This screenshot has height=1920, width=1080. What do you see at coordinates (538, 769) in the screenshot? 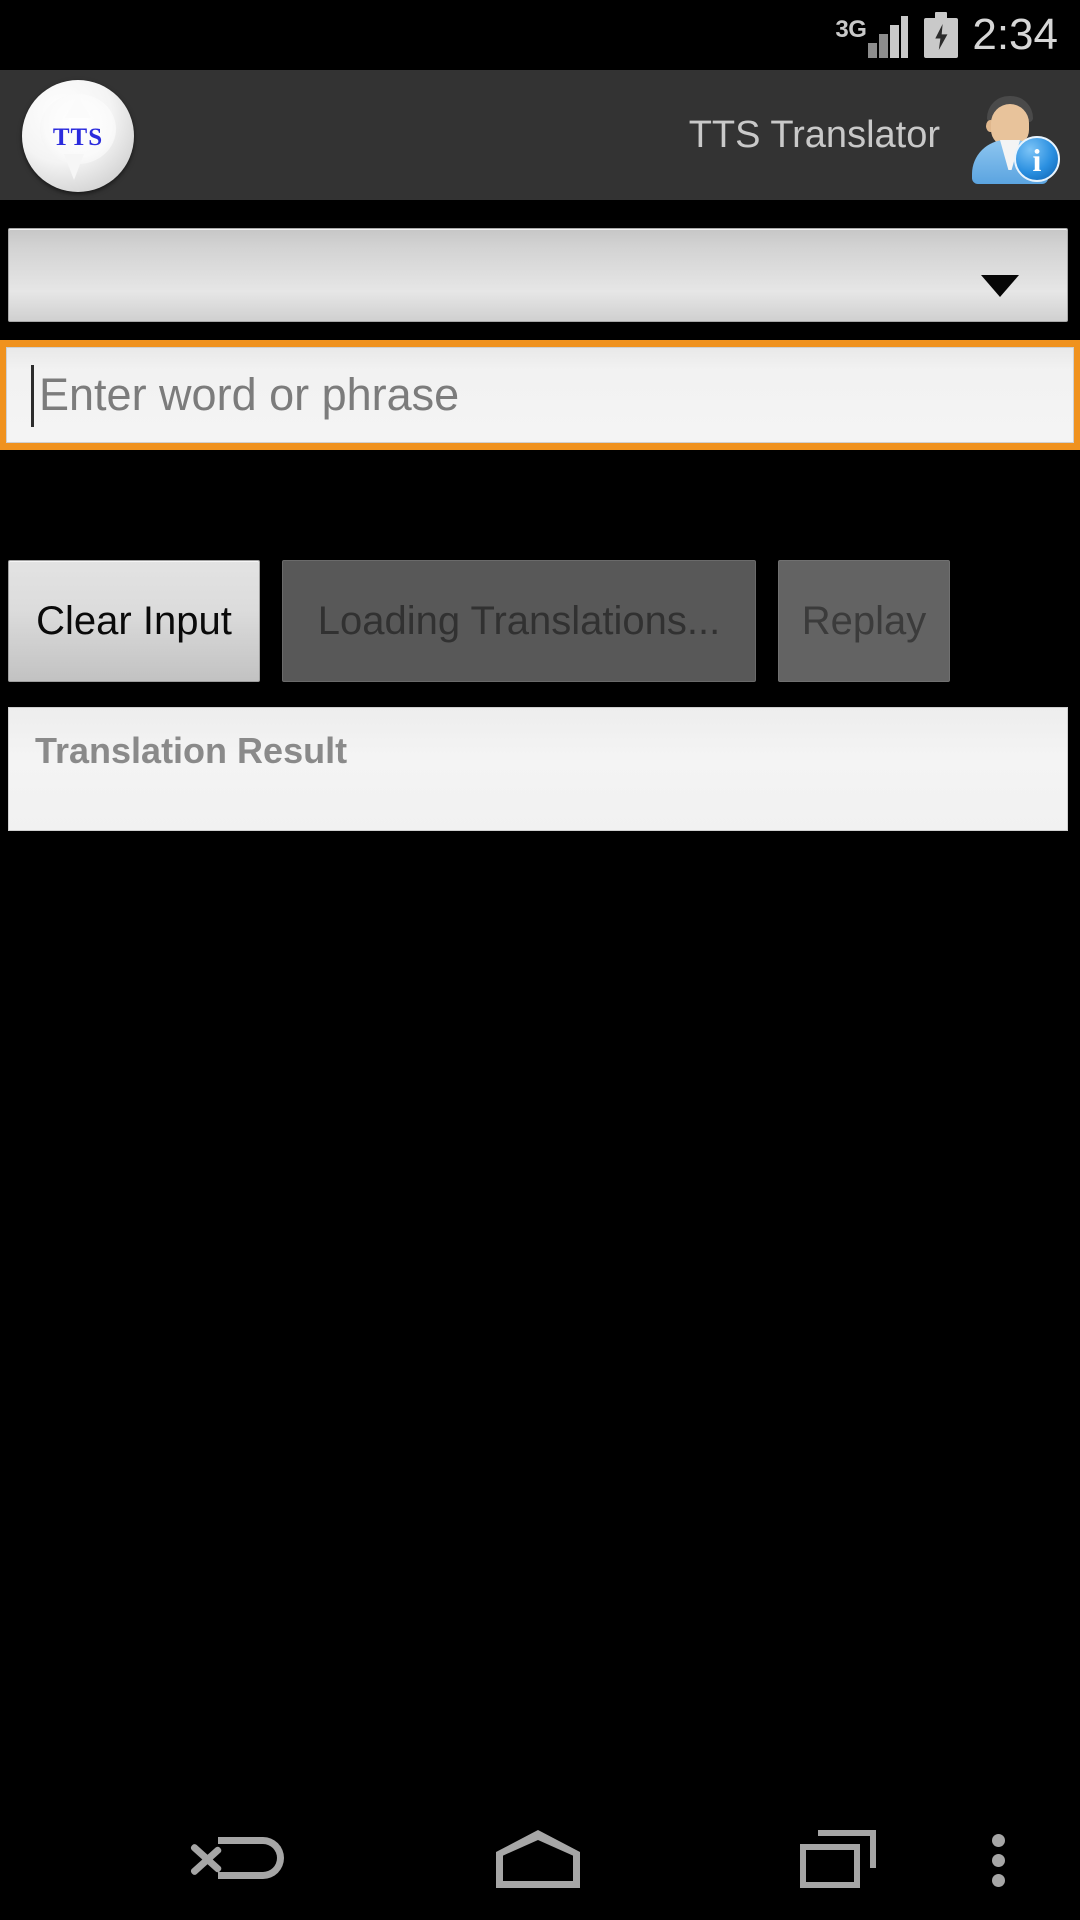
I see `translation-result-panel: Translation Result` at bounding box center [538, 769].